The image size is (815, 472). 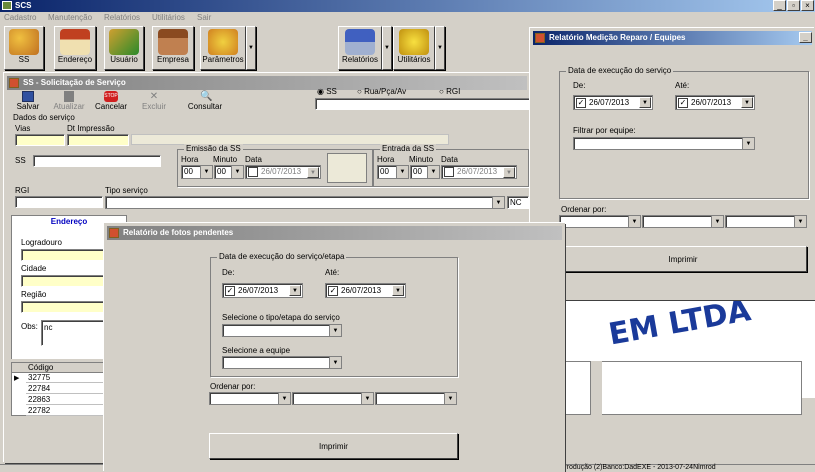 What do you see at coordinates (365, 290) in the screenshot?
I see `fotos-ate-date-picker: ✓ 26/07/2013 ▼` at bounding box center [365, 290].